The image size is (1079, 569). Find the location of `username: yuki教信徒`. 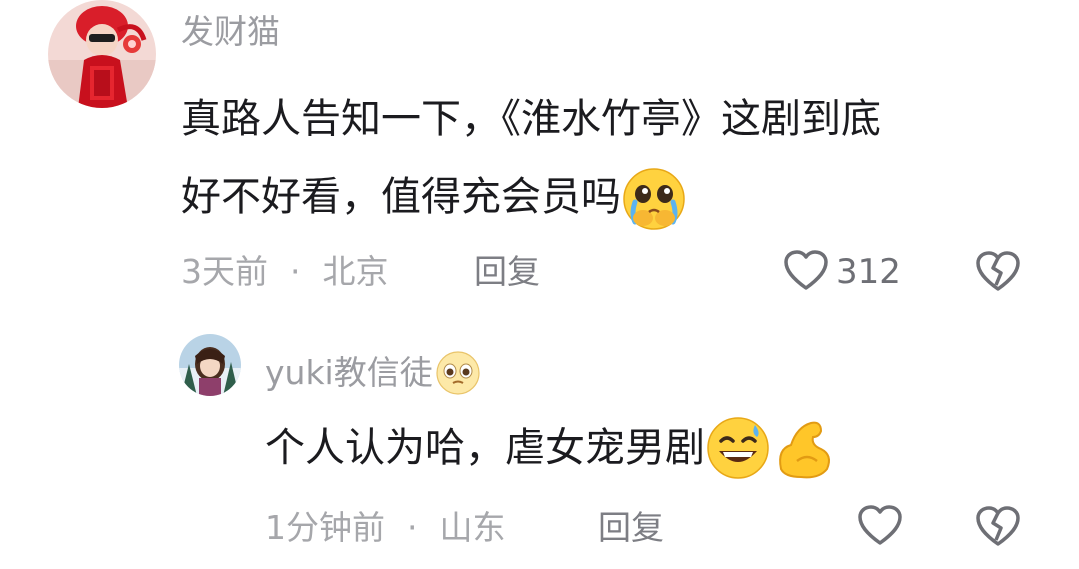

username: yuki教信徒 is located at coordinates (373, 373).